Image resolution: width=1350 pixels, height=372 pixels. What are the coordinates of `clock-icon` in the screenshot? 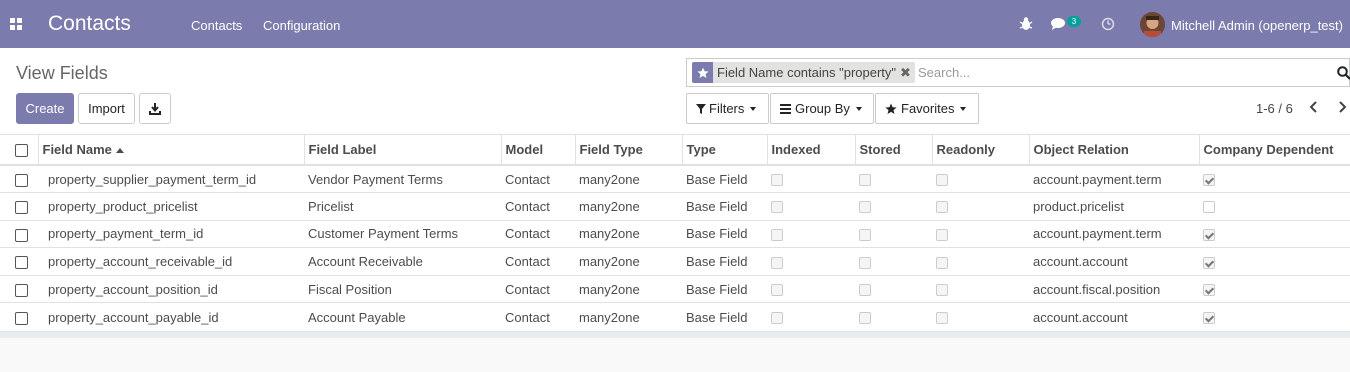 It's located at (1108, 24).